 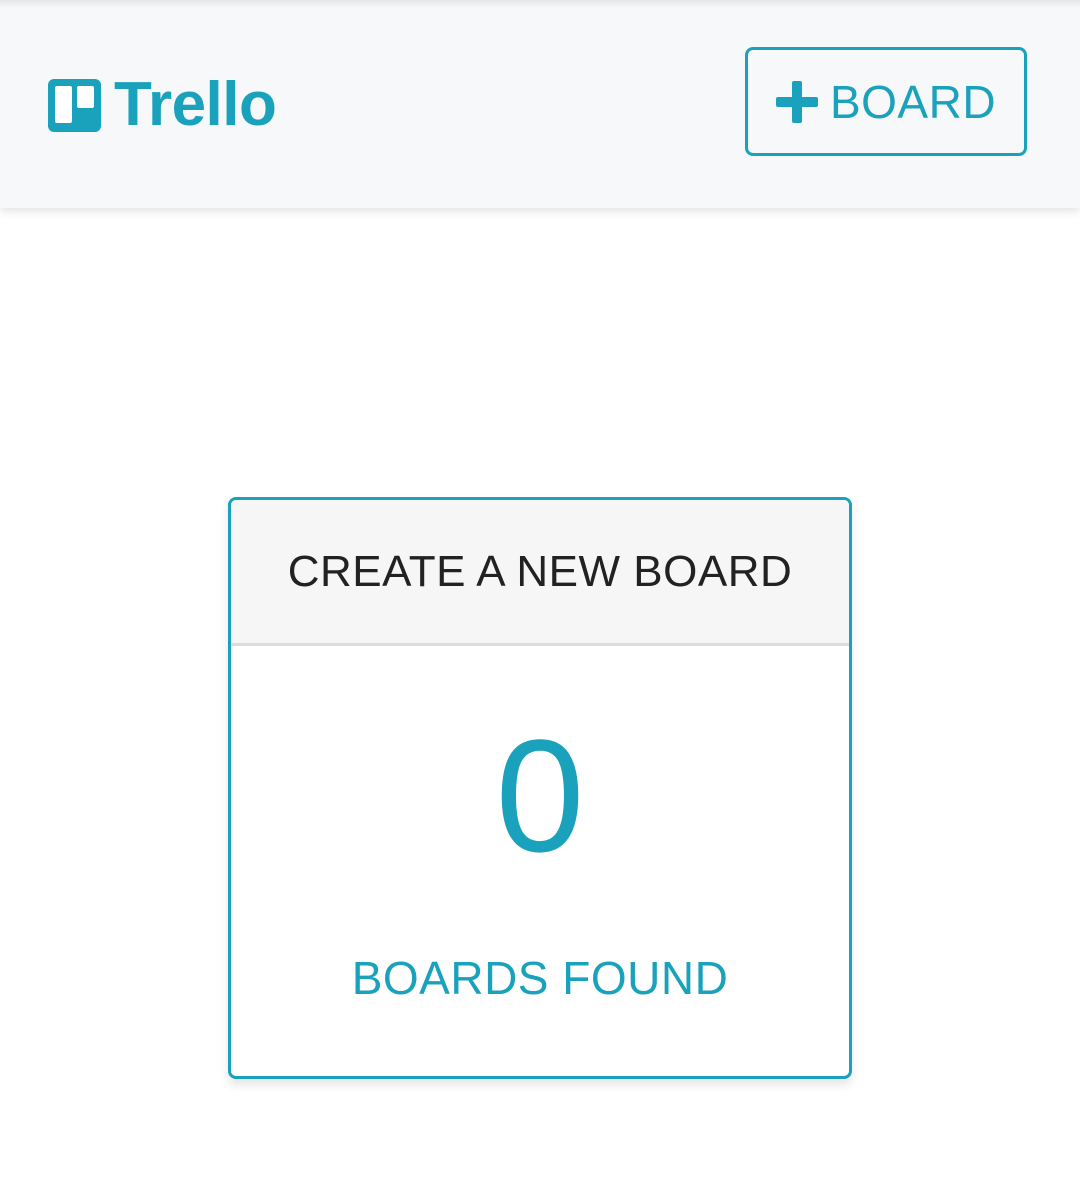 I want to click on boards-count: 0, so click(x=540, y=795).